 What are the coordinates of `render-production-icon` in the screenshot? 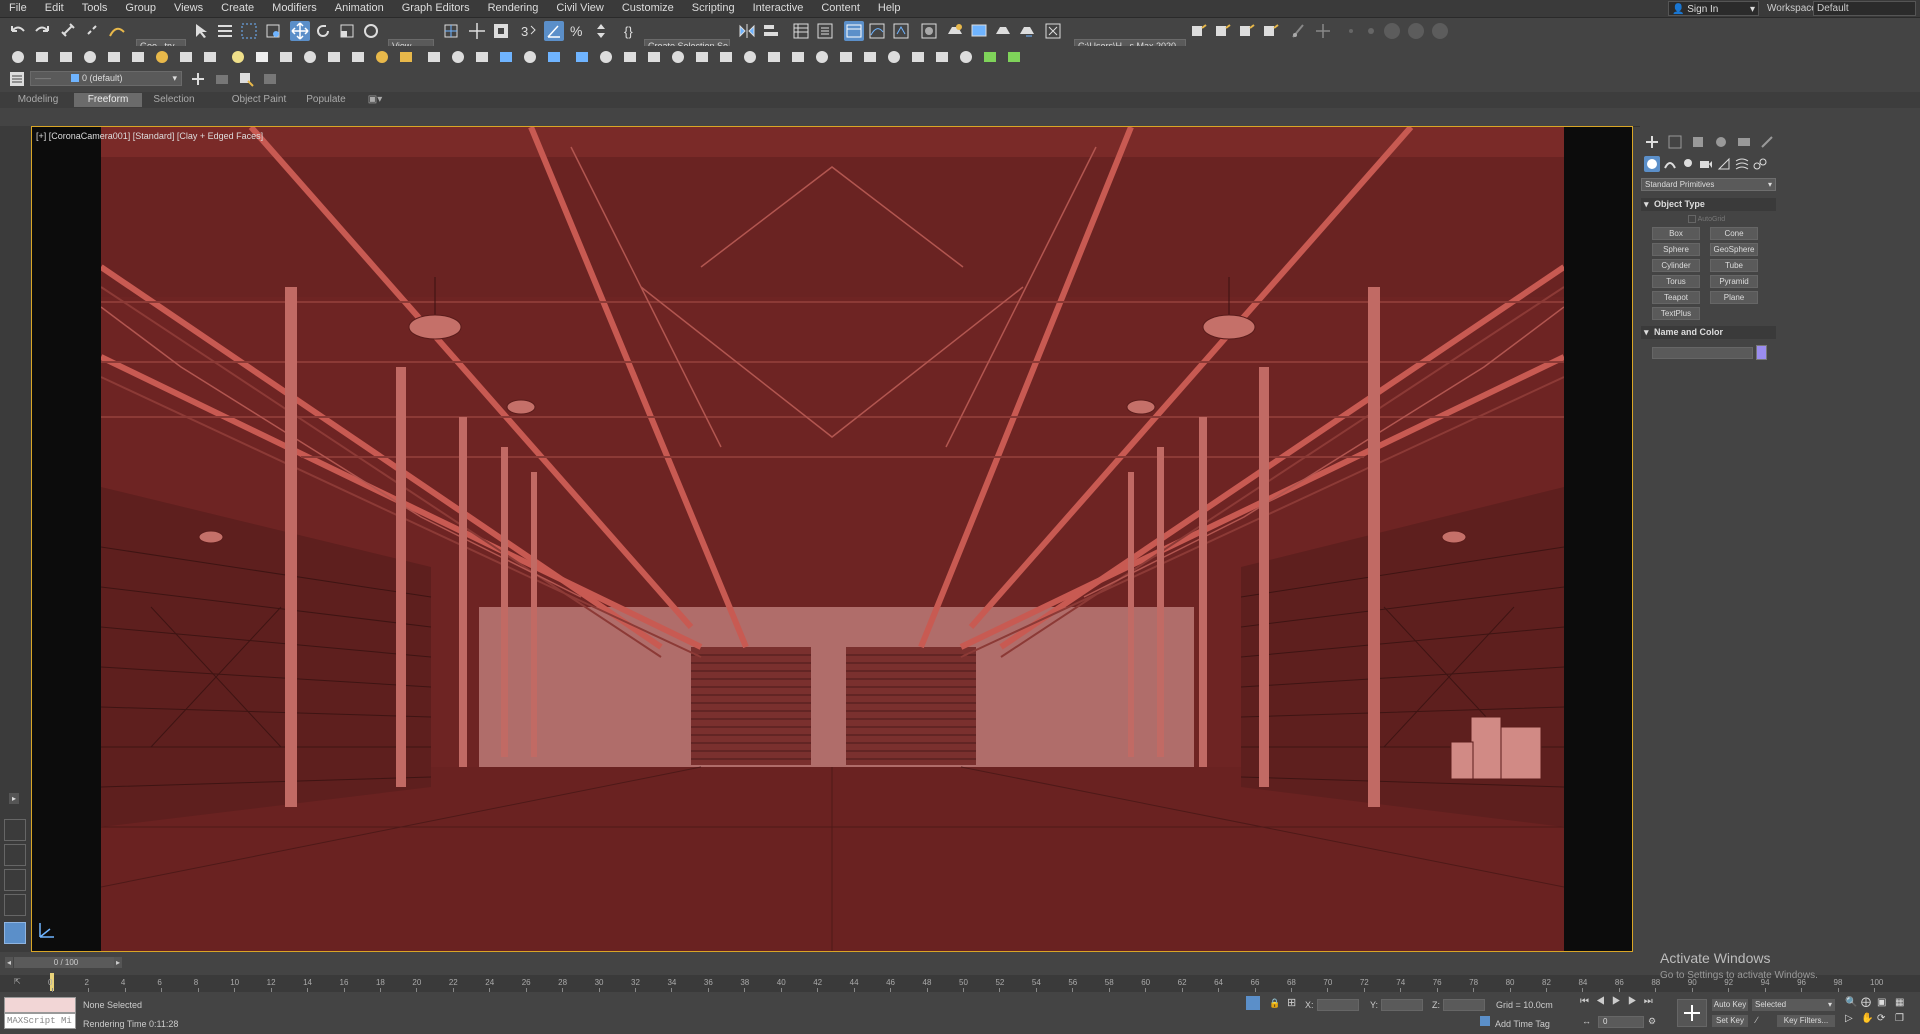 It's located at (1003, 31).